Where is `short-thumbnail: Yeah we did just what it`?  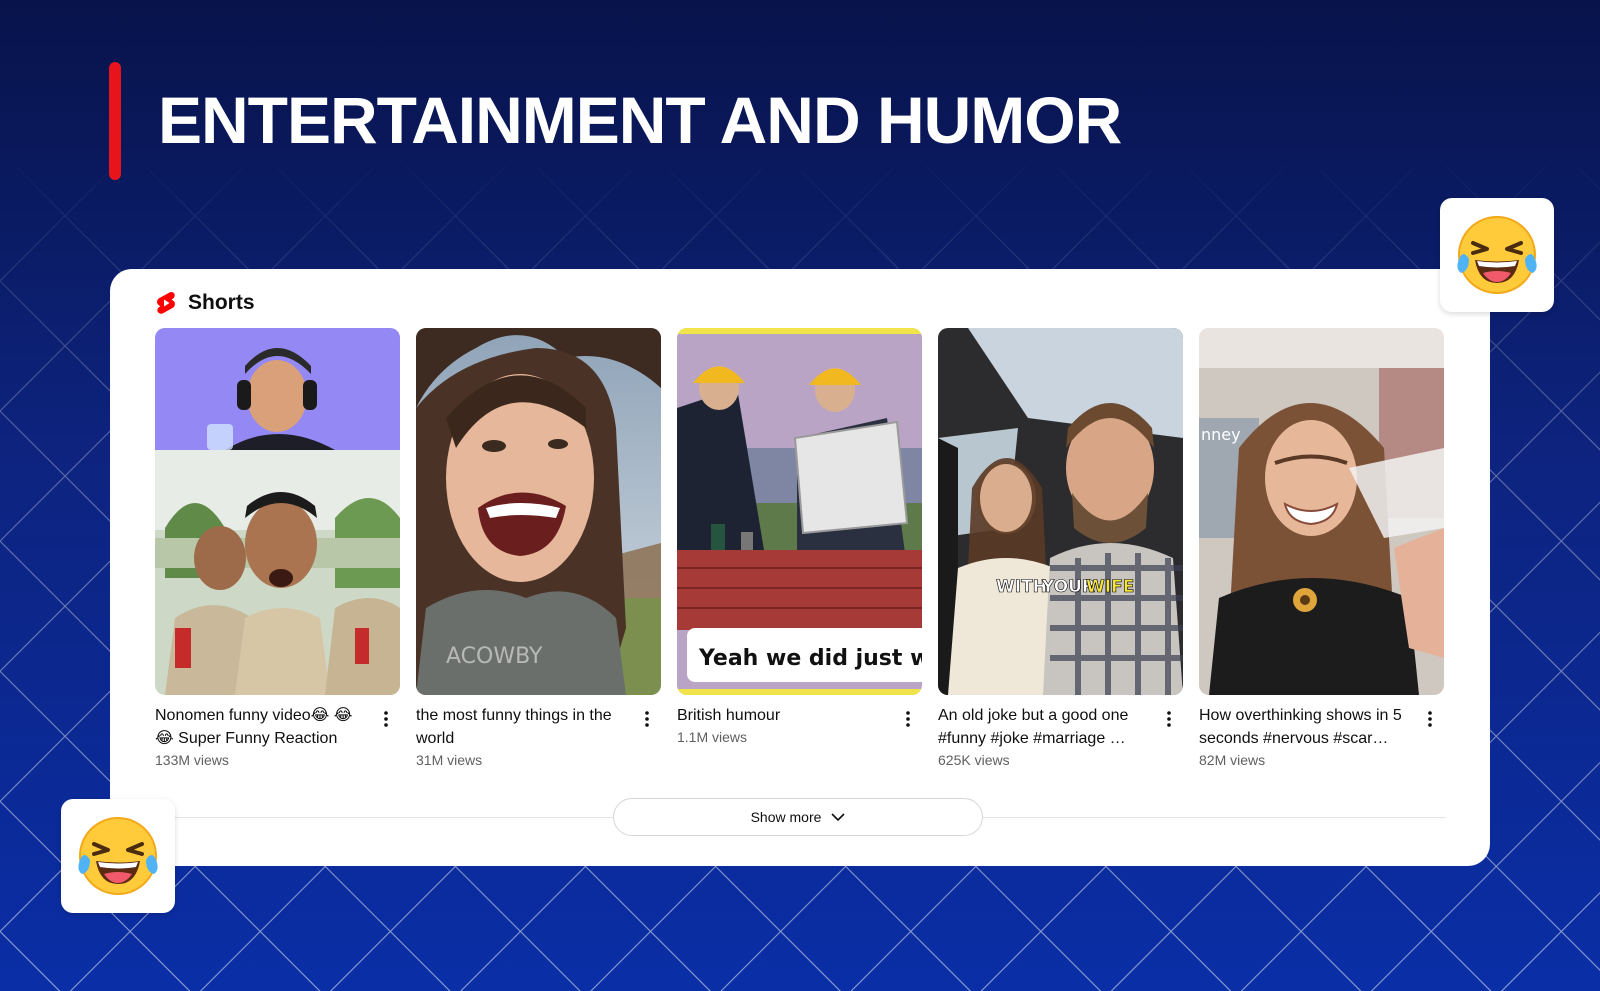
short-thumbnail: Yeah we did just what it is located at coordinates (799, 511).